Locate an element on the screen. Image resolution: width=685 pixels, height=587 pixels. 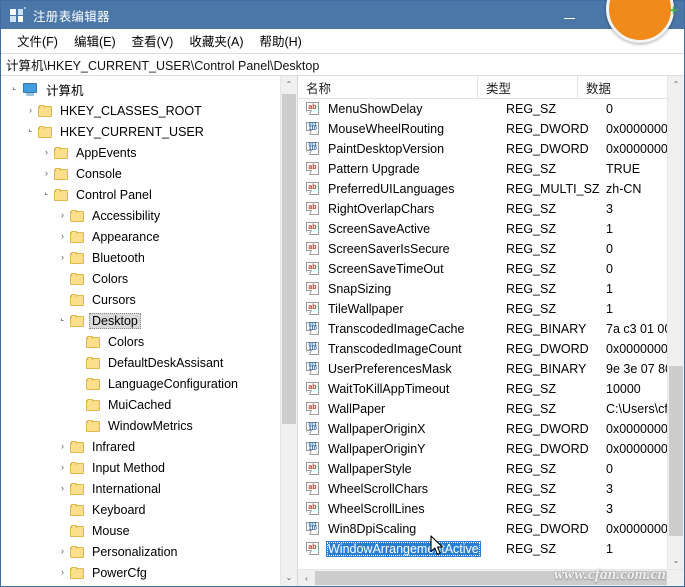
menu-favorites: 收藏夹(A) is located at coordinates (216, 40).